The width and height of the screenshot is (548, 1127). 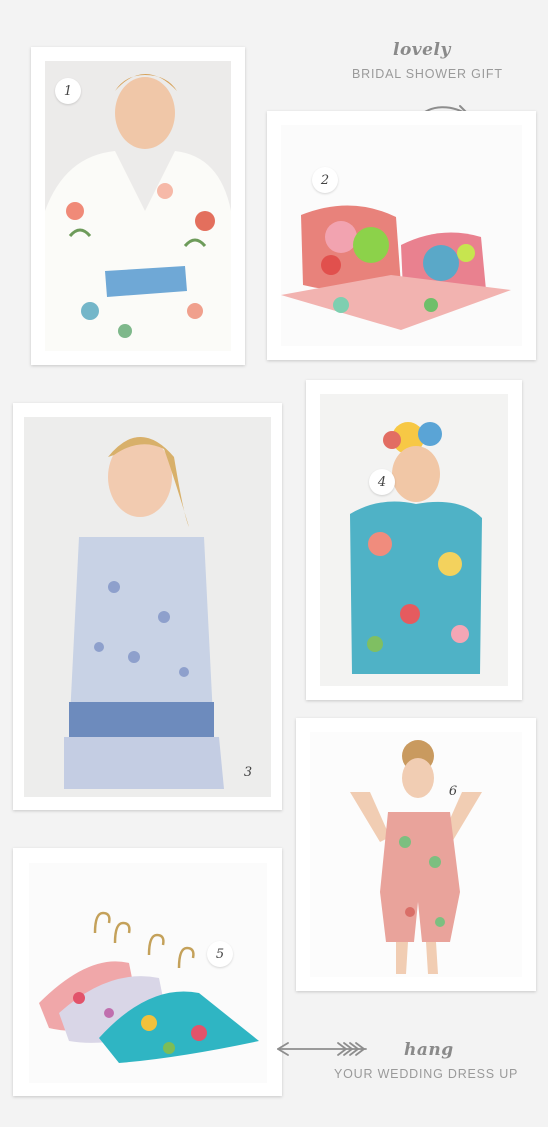 What do you see at coordinates (426, 1074) in the screenshot?
I see `bottom-caption-text: YOUR WEDDING DRESS UP` at bounding box center [426, 1074].